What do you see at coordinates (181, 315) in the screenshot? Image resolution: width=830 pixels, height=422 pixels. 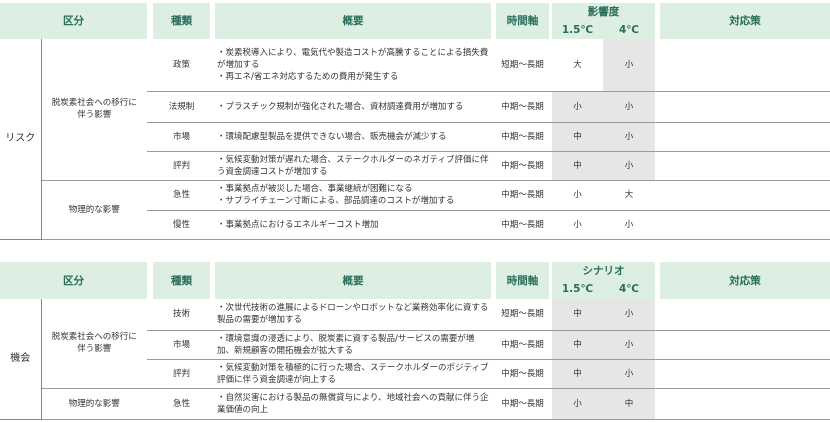 I see `type-cell: 技術` at bounding box center [181, 315].